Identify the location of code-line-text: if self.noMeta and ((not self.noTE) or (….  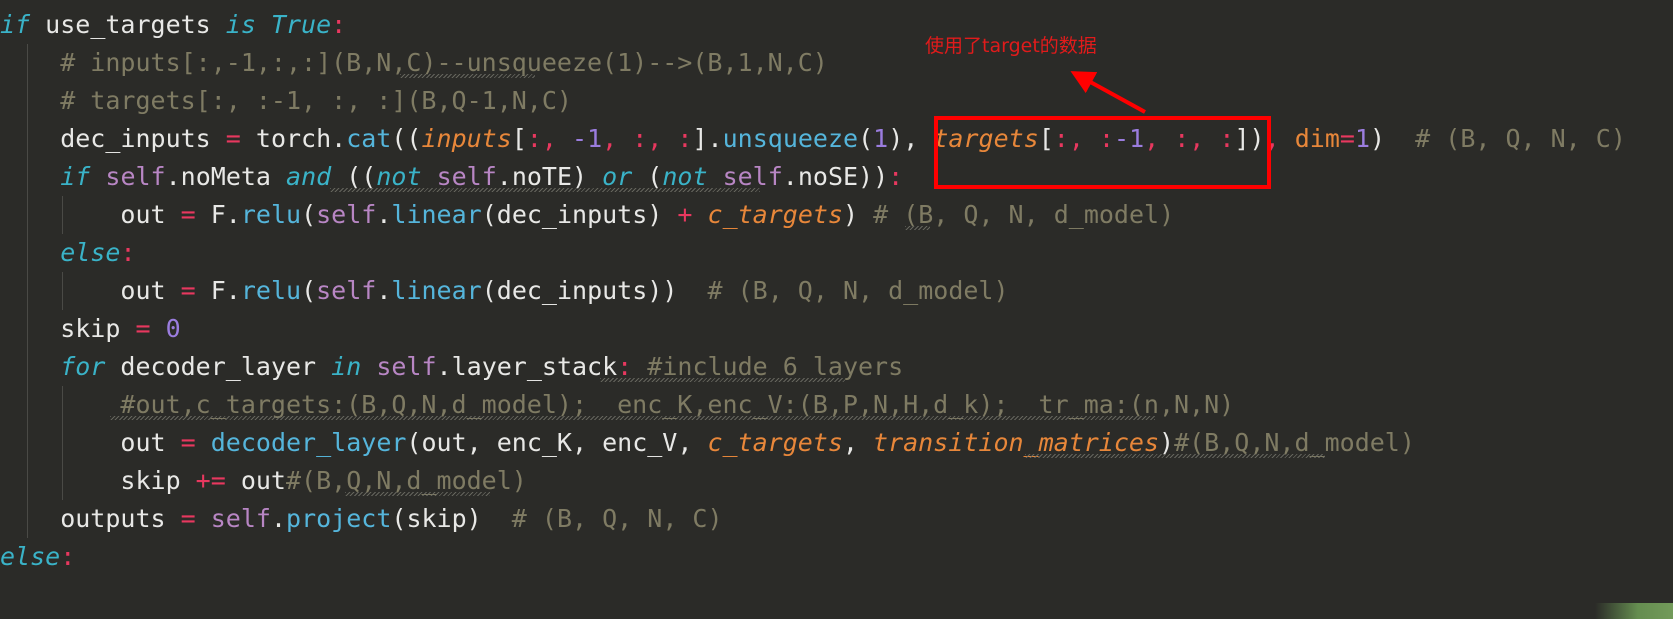
(451, 176).